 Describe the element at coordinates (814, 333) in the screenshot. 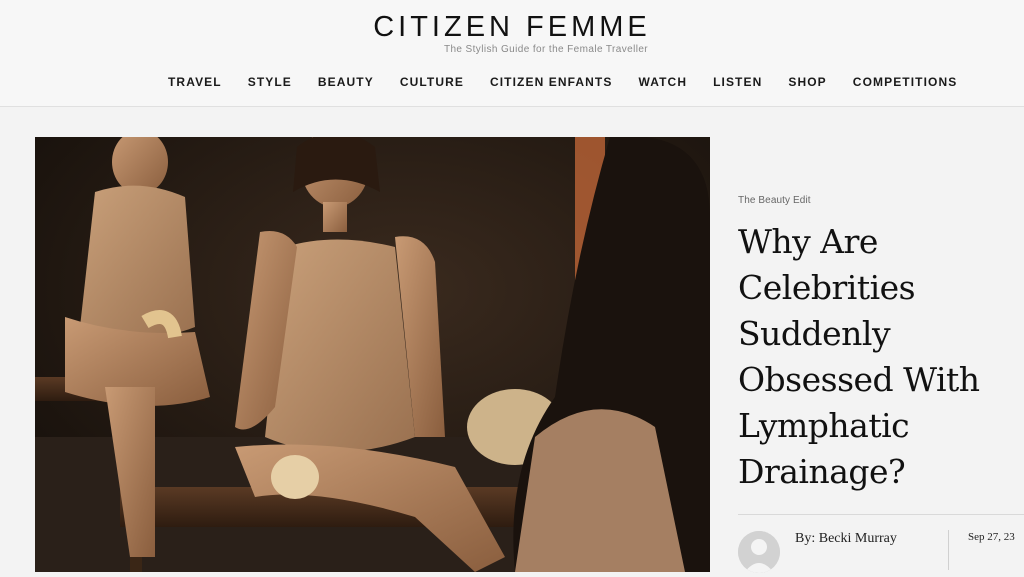

I see `title-line: Suddenly` at that location.